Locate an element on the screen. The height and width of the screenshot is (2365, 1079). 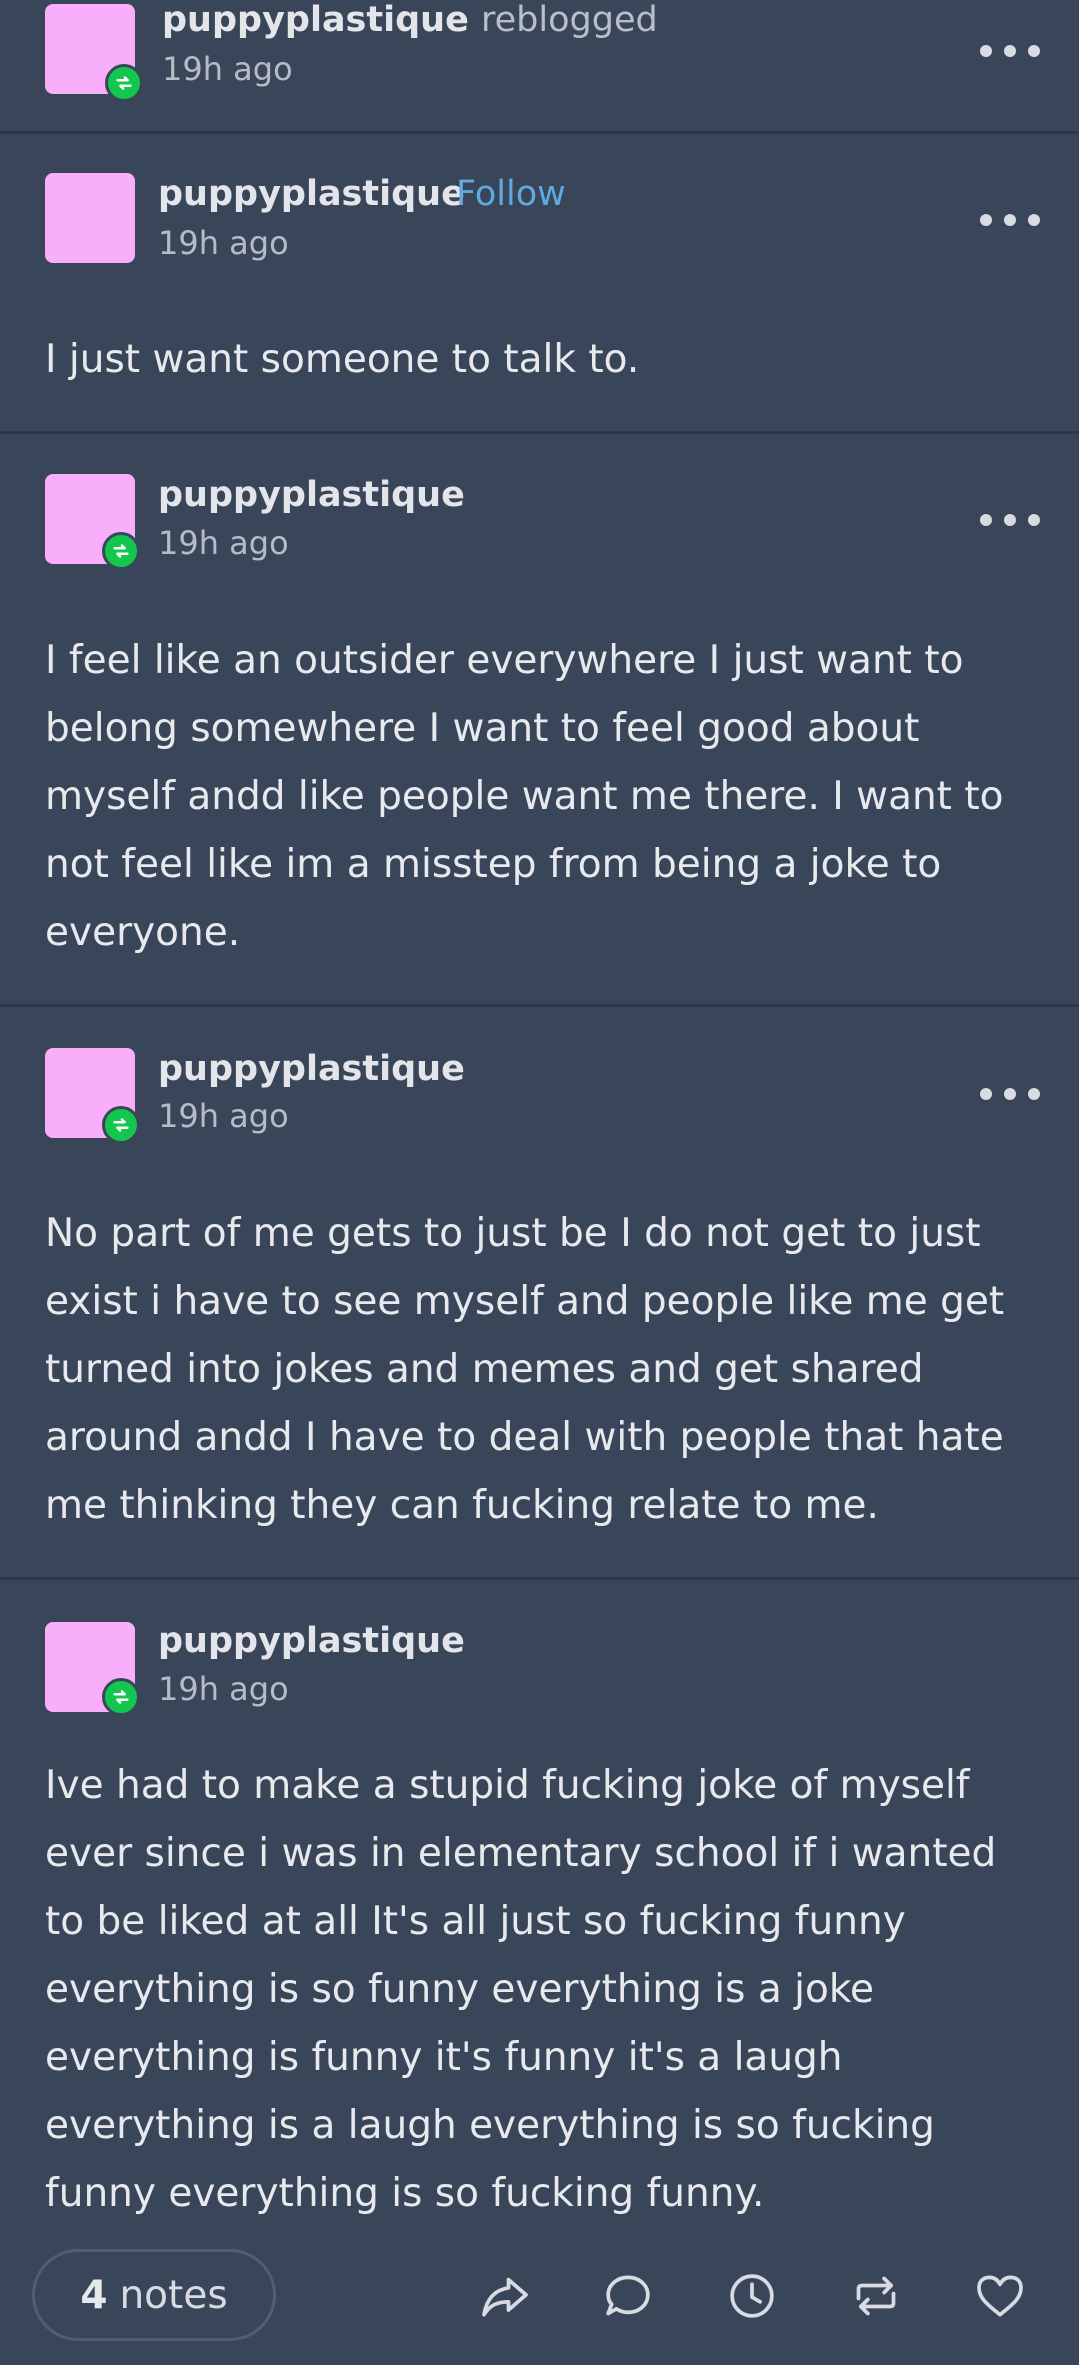
history-icon is located at coordinates (752, 2296).